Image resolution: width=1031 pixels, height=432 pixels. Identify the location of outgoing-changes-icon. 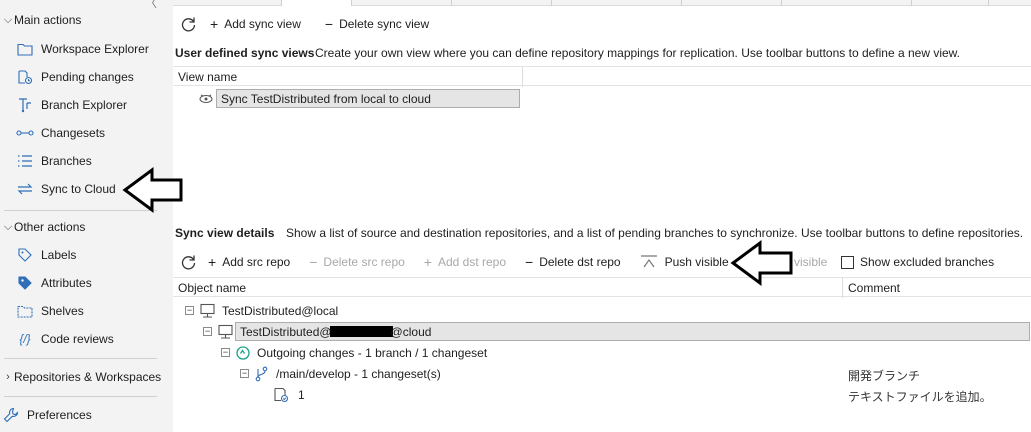
(243, 352).